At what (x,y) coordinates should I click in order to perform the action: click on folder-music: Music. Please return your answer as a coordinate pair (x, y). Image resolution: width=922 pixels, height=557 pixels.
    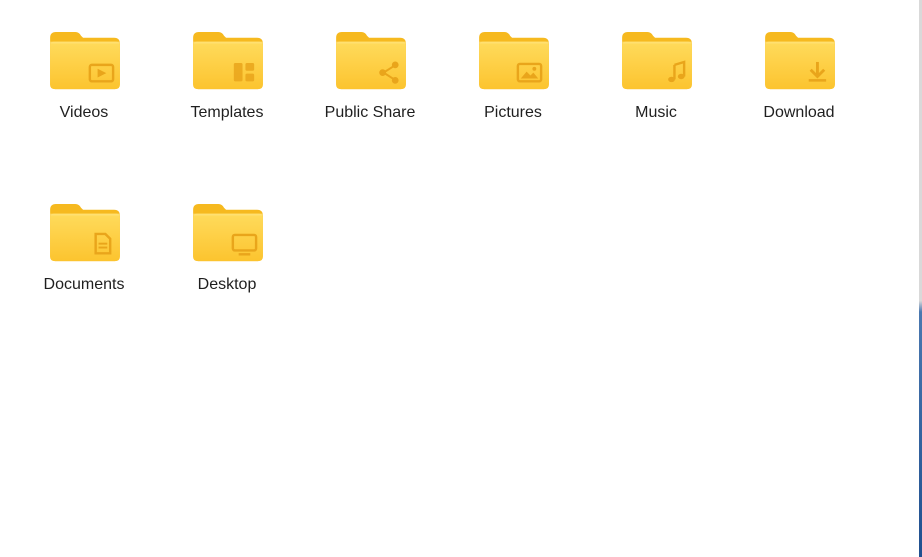
    Looking at the image, I should click on (656, 90).